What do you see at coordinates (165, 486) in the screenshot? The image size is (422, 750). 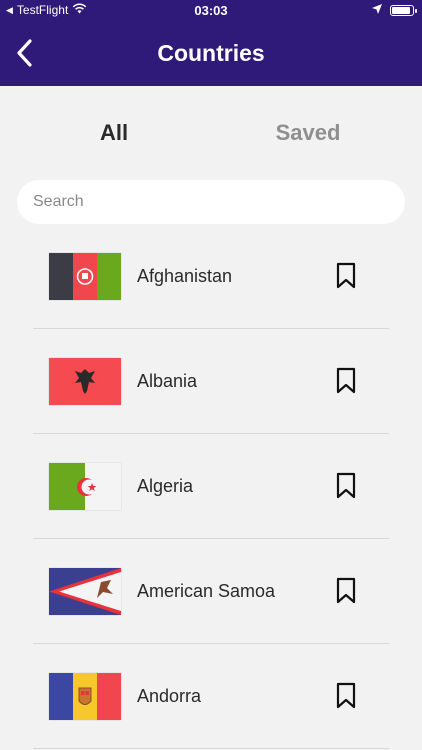 I see `country-name: Algeria` at bounding box center [165, 486].